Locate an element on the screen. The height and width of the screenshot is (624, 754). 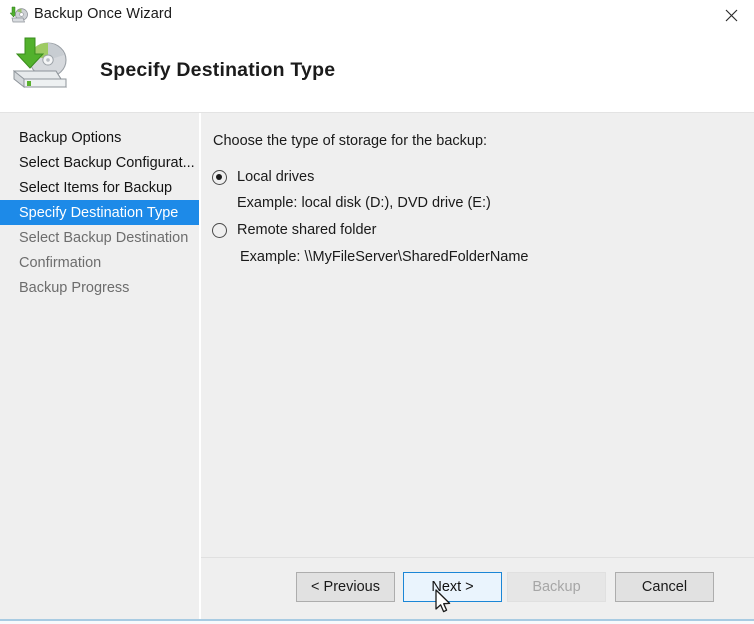
sidebar-item-label: Specify Destination Type is located at coordinates (99, 212).